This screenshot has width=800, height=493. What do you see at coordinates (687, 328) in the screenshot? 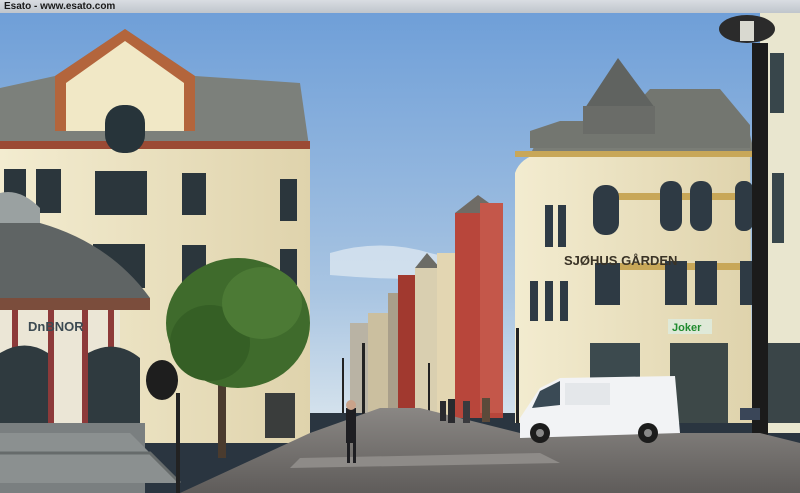
I see `joker-sign: Joker` at bounding box center [687, 328].